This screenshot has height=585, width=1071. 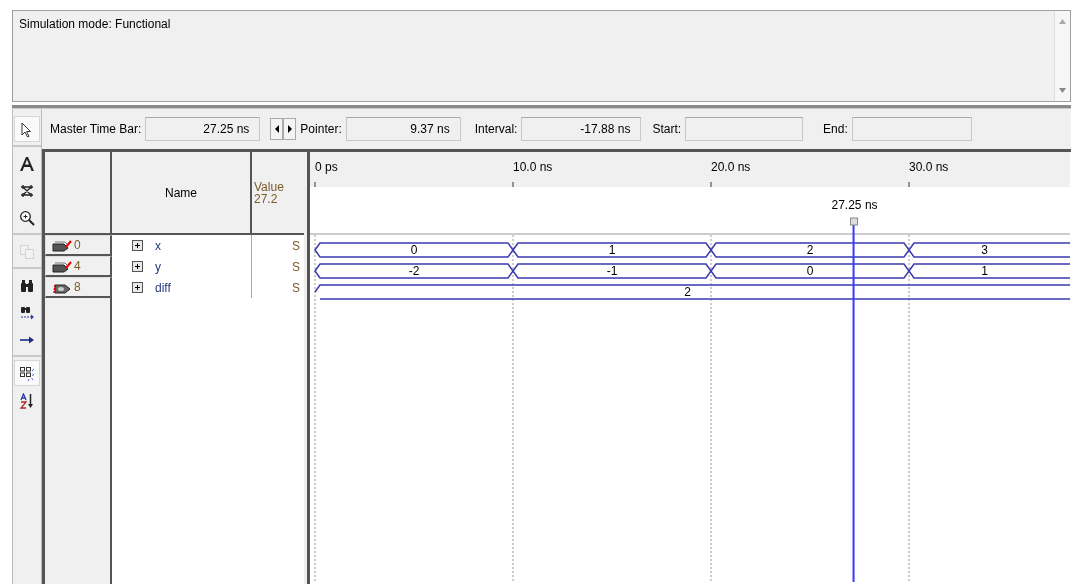 I want to click on field-label: Pointer:, so click(x=321, y=129).